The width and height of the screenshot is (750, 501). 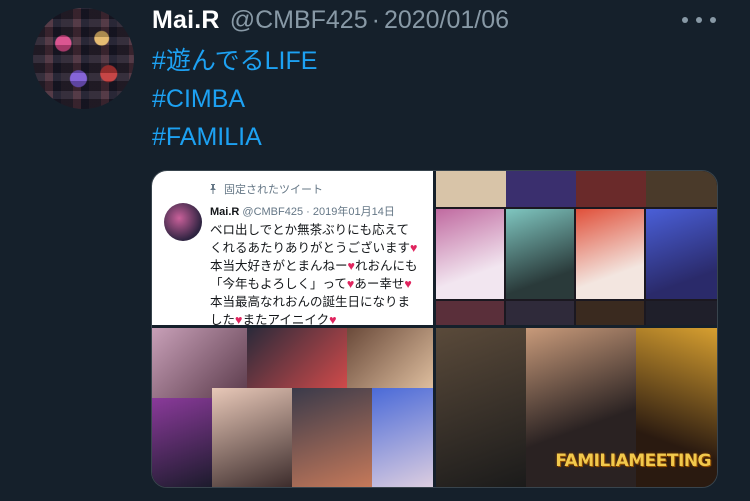 What do you see at coordinates (225, 212) in the screenshot?
I see `embedded-name: Mai.R` at bounding box center [225, 212].